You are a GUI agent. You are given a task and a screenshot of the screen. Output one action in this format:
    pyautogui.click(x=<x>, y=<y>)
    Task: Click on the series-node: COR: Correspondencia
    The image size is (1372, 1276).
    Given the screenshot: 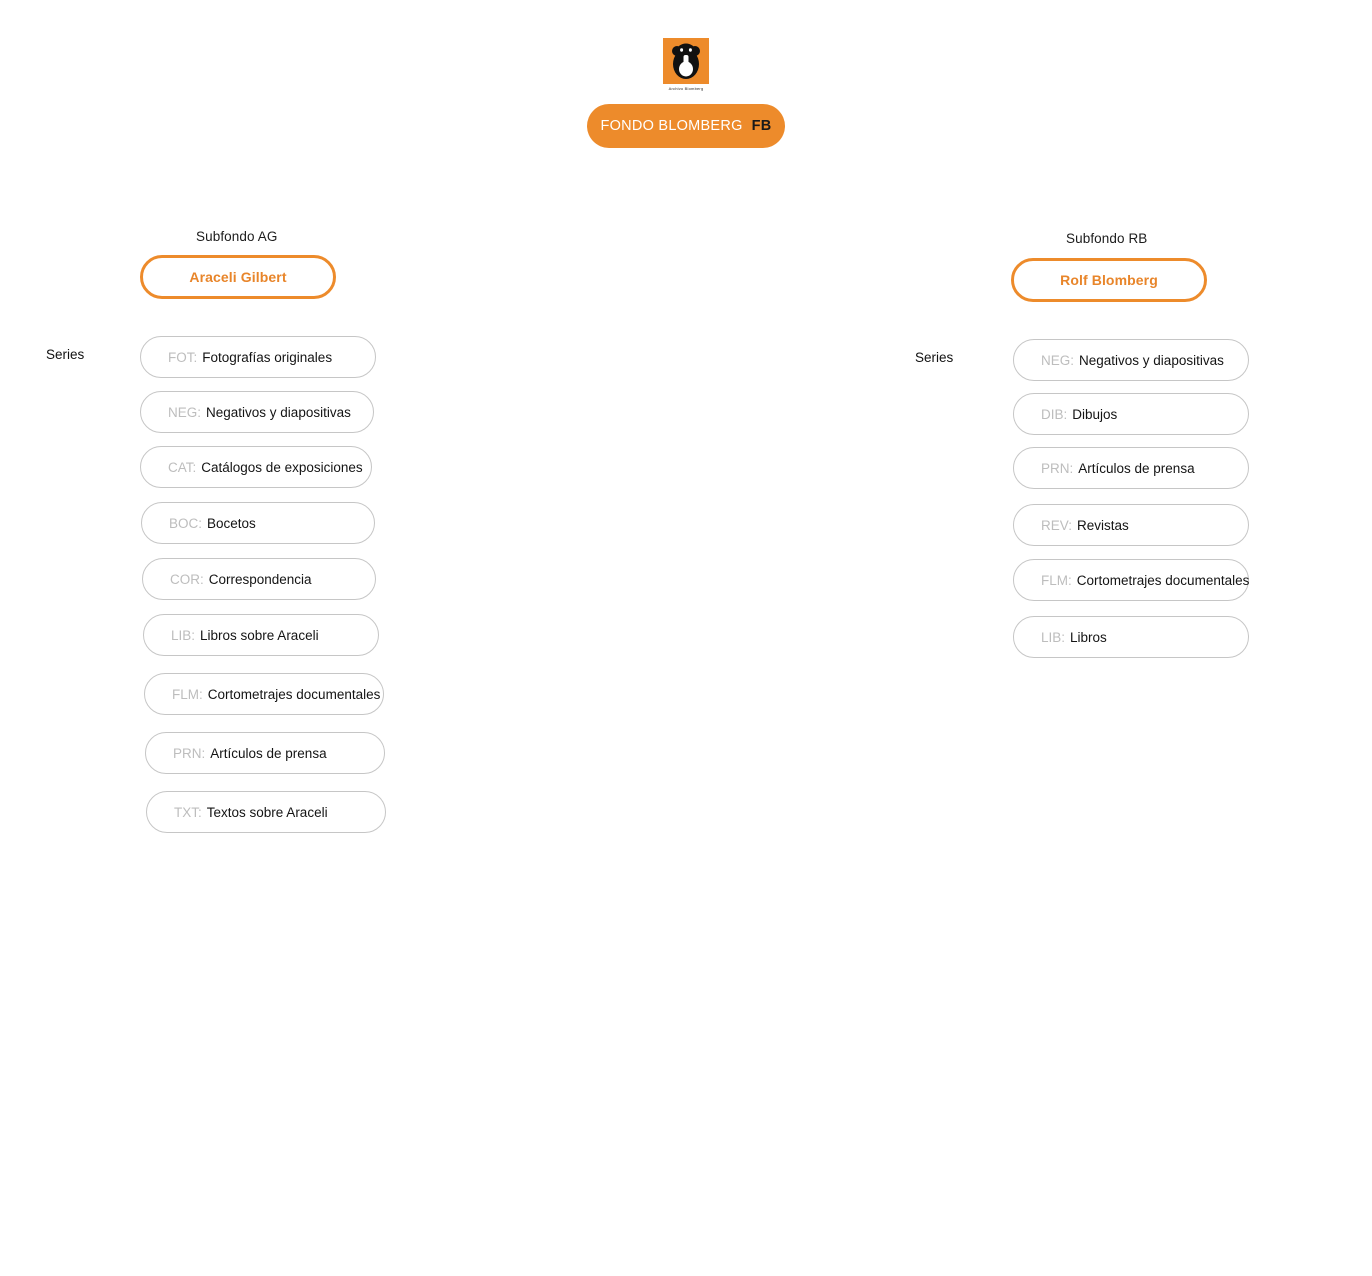 What is the action you would take?
    pyautogui.click(x=259, y=579)
    